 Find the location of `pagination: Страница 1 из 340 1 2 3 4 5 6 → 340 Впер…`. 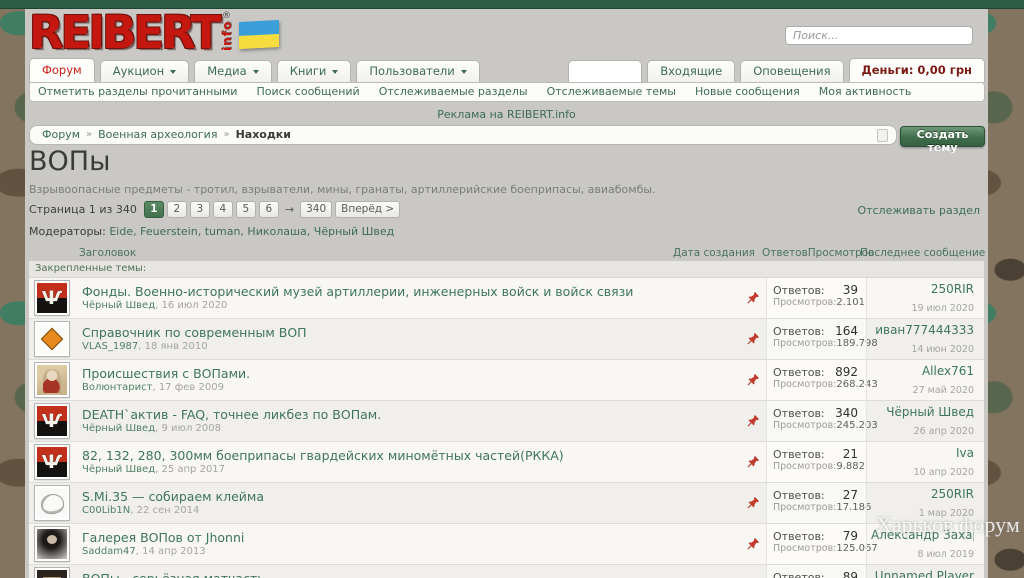

pagination: Страница 1 из 340 1 2 3 4 5 6 → 340 Впер… is located at coordinates (216, 209).